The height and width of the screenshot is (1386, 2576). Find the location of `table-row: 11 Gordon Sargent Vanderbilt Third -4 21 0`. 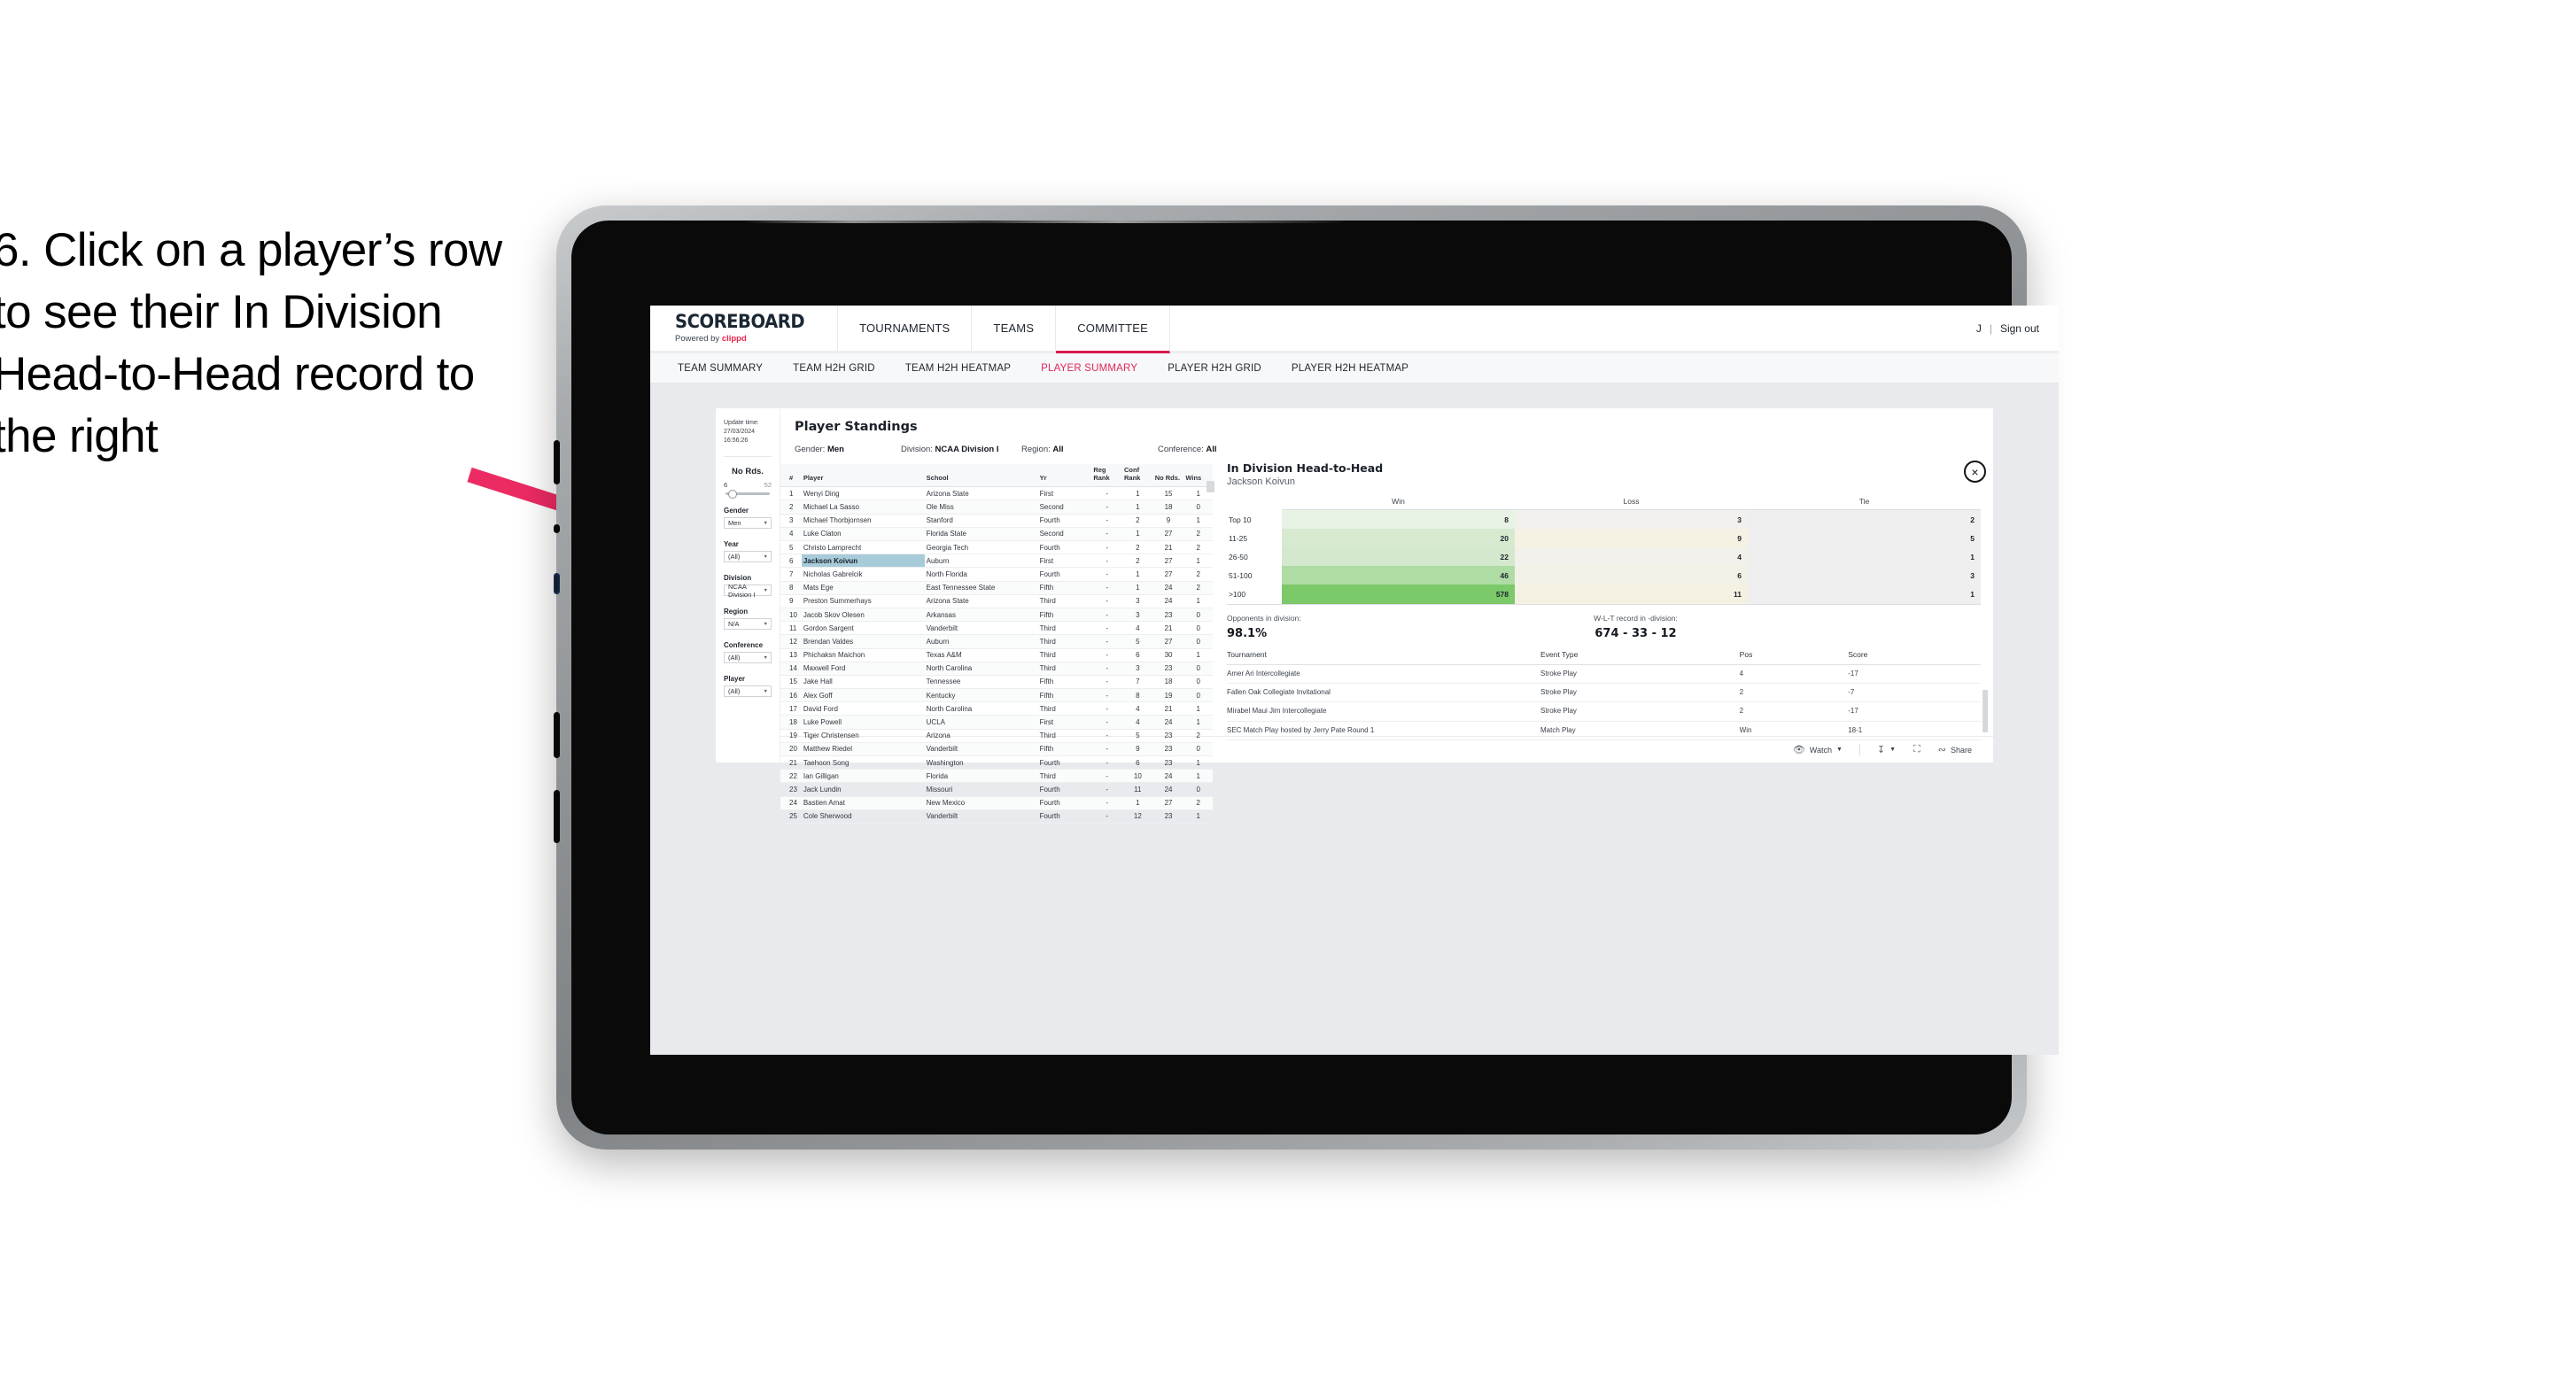

table-row: 11 Gordon Sargent Vanderbilt Third -4 21 0 is located at coordinates (996, 628).